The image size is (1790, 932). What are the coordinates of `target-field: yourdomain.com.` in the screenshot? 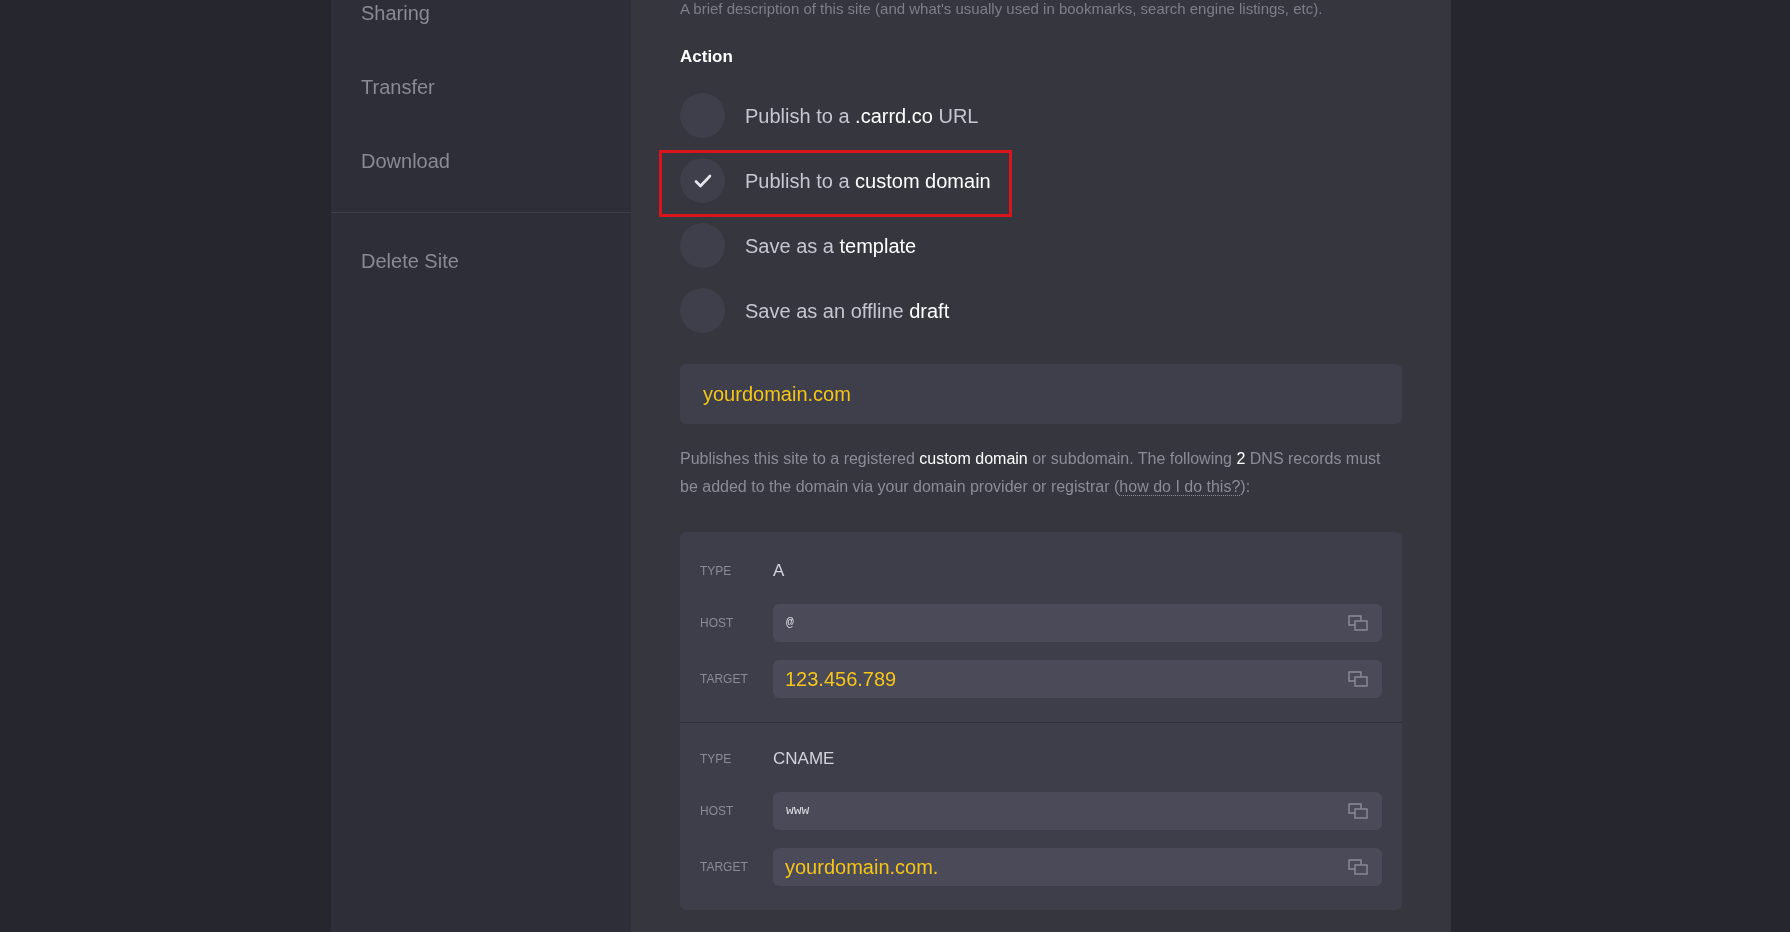 It's located at (1077, 867).